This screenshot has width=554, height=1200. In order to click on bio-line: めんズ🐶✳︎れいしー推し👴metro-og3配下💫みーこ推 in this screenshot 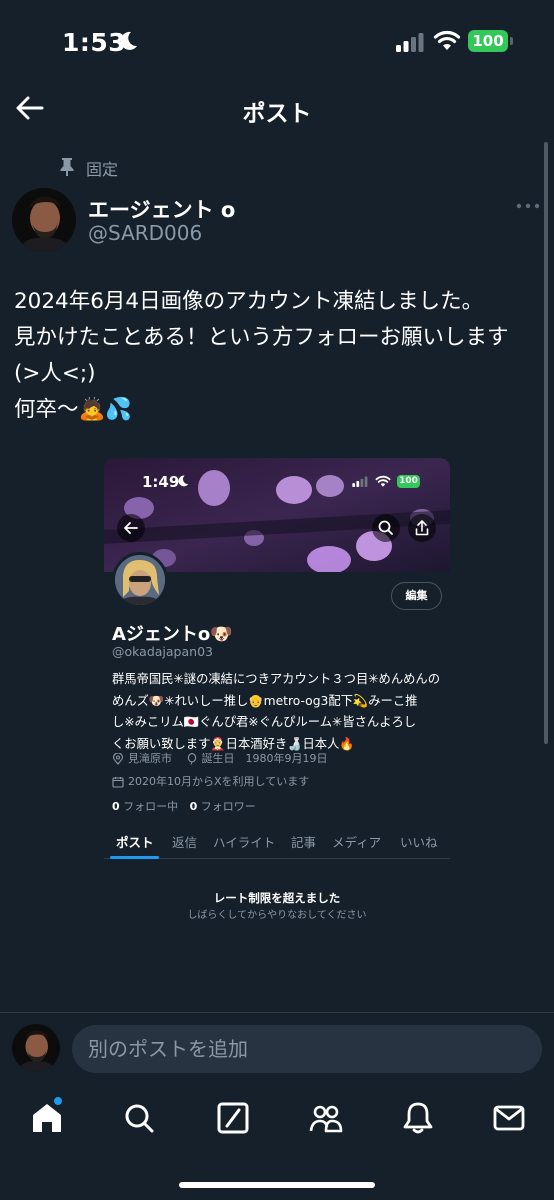, I will do `click(265, 700)`.